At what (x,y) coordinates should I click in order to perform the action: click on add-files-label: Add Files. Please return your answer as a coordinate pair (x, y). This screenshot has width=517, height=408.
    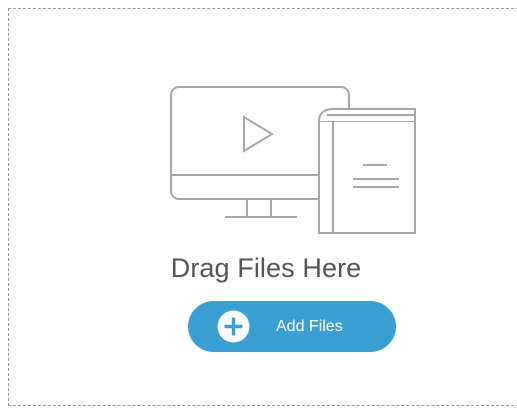
    Looking at the image, I should click on (309, 326).